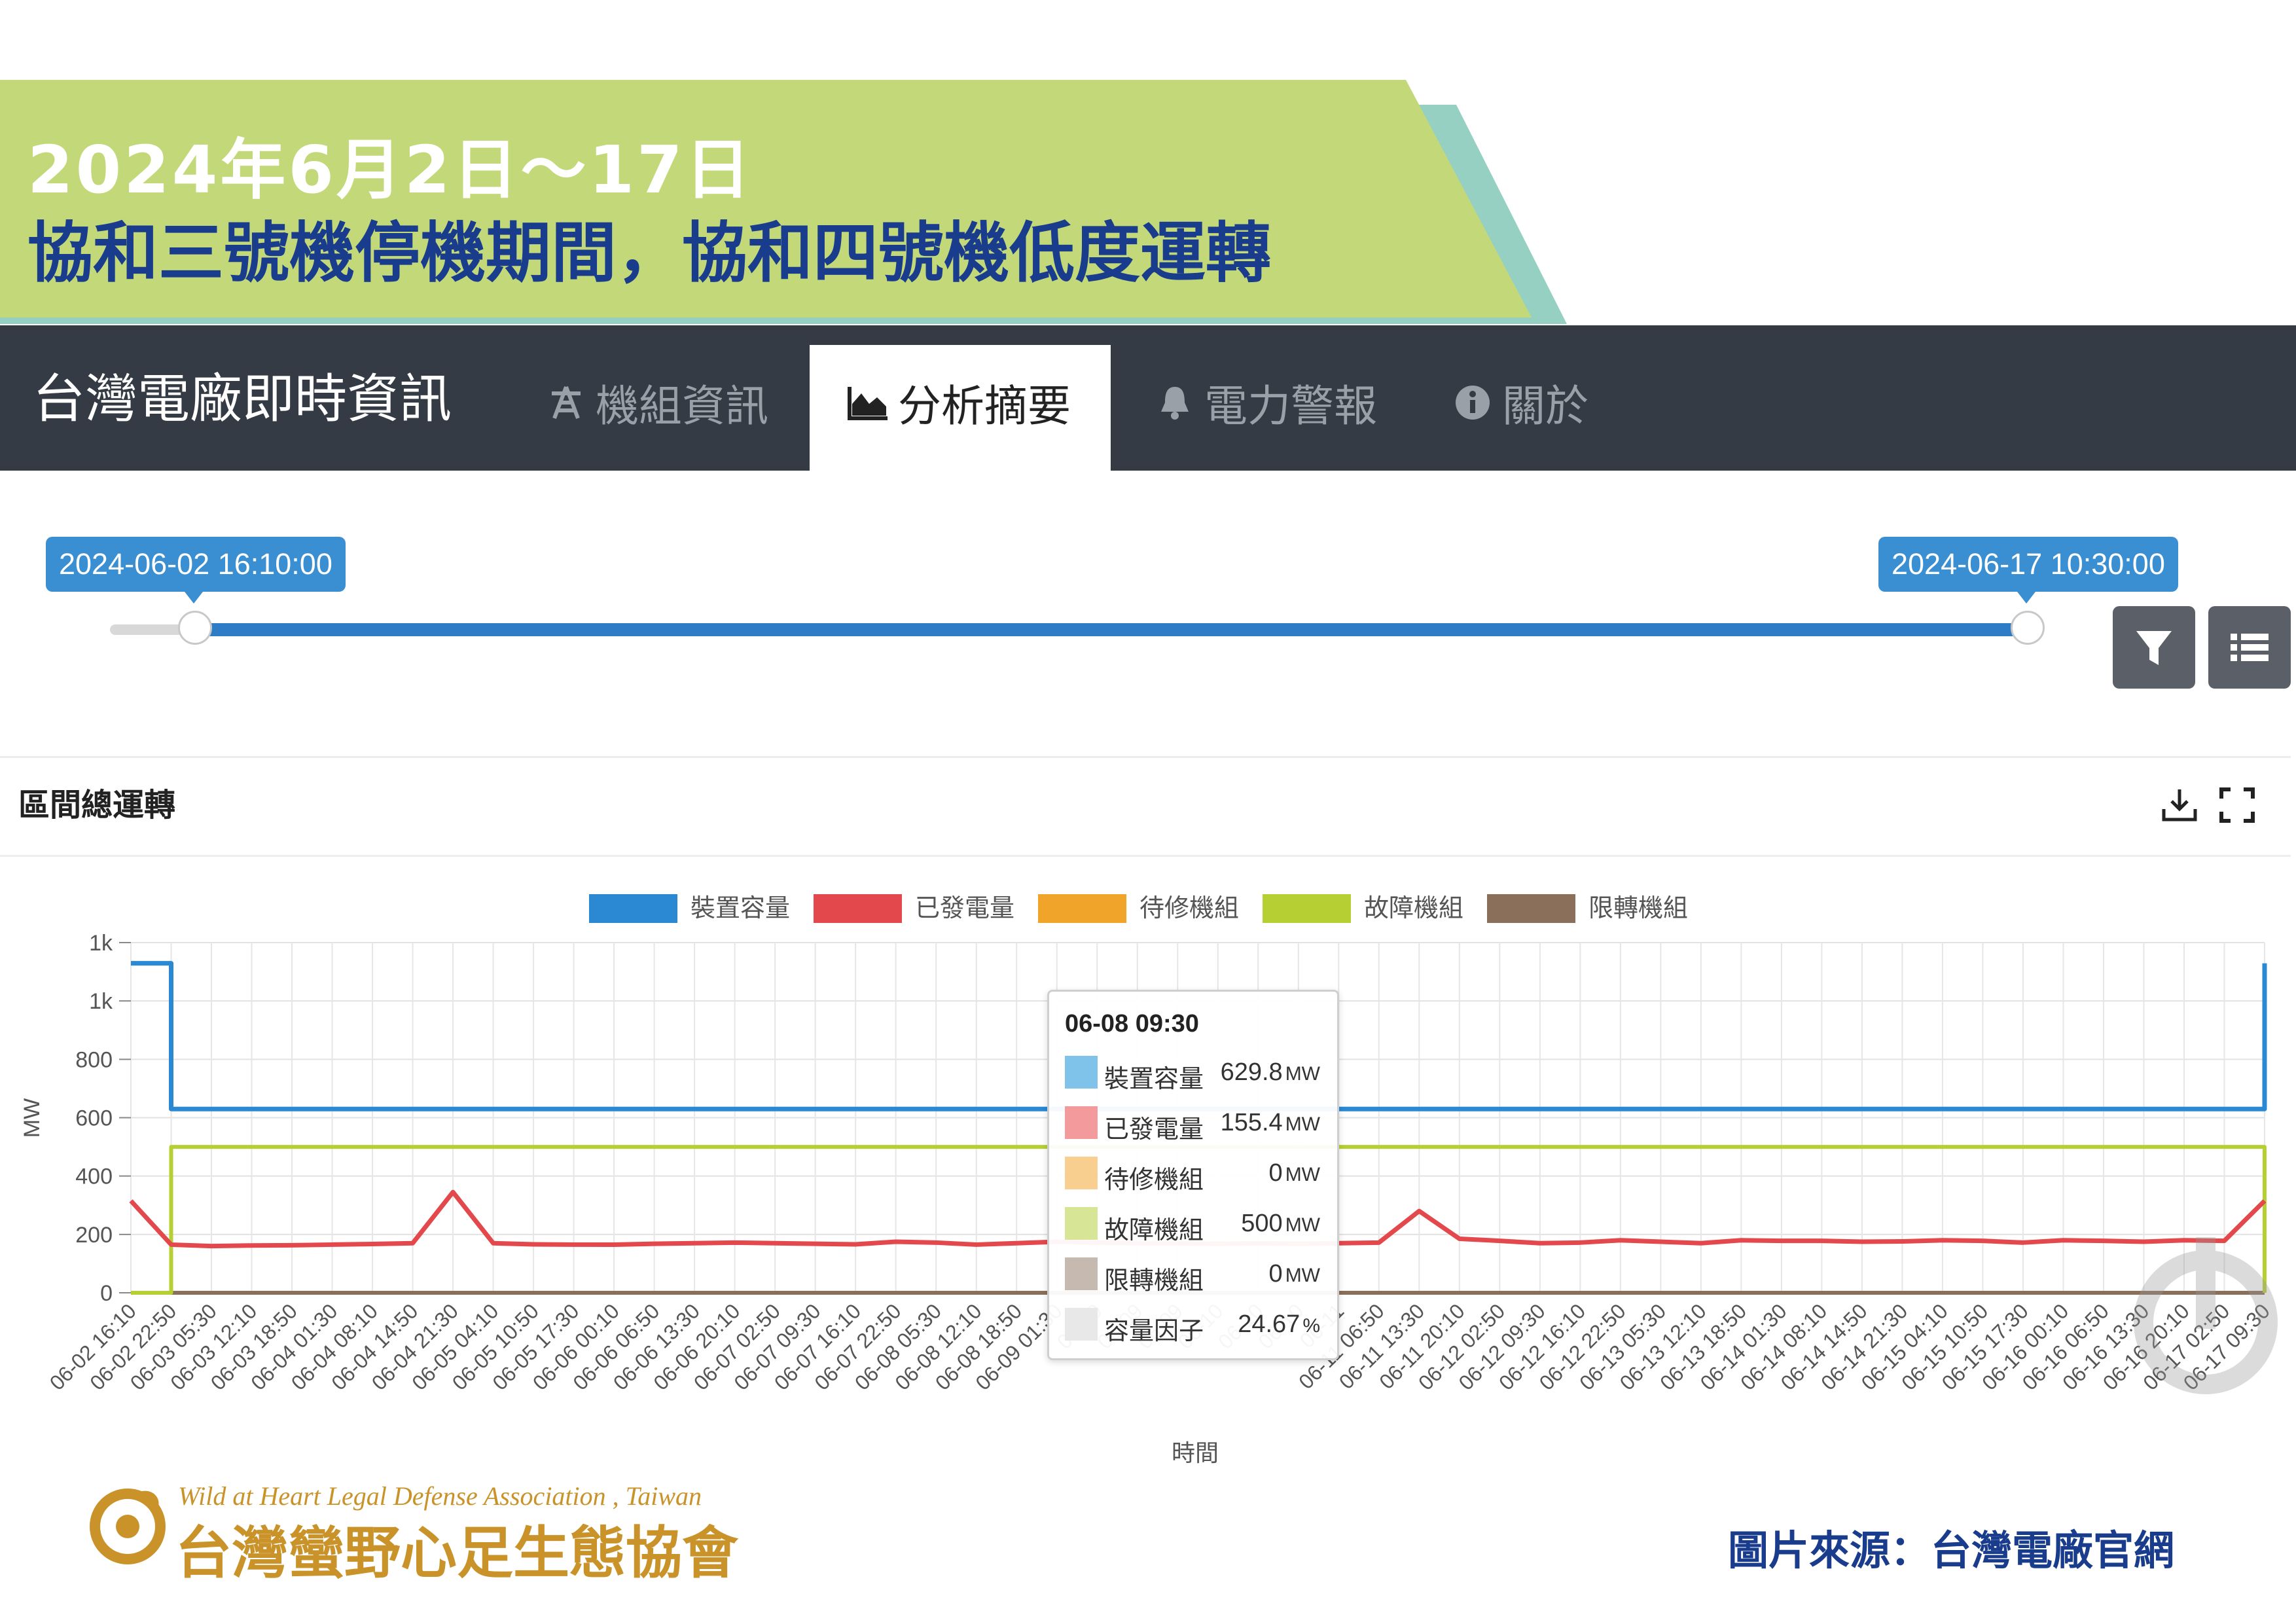 Image resolution: width=2296 pixels, height=1624 pixels. What do you see at coordinates (1290, 406) in the screenshot?
I see `tab-label: 電力警報` at bounding box center [1290, 406].